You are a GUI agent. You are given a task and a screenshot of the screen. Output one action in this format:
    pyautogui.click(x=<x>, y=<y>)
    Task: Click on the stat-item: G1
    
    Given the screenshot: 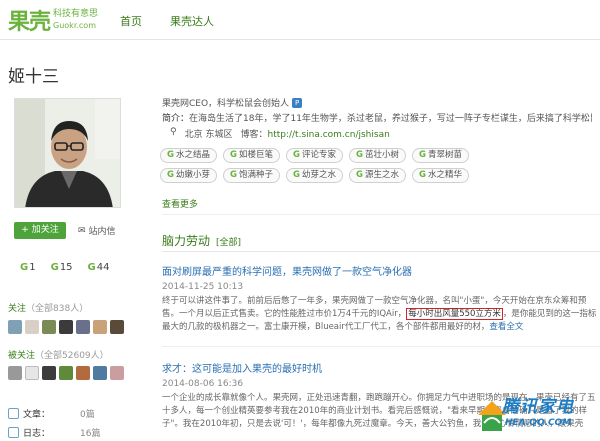 What is the action you would take?
    pyautogui.click(x=28, y=267)
    